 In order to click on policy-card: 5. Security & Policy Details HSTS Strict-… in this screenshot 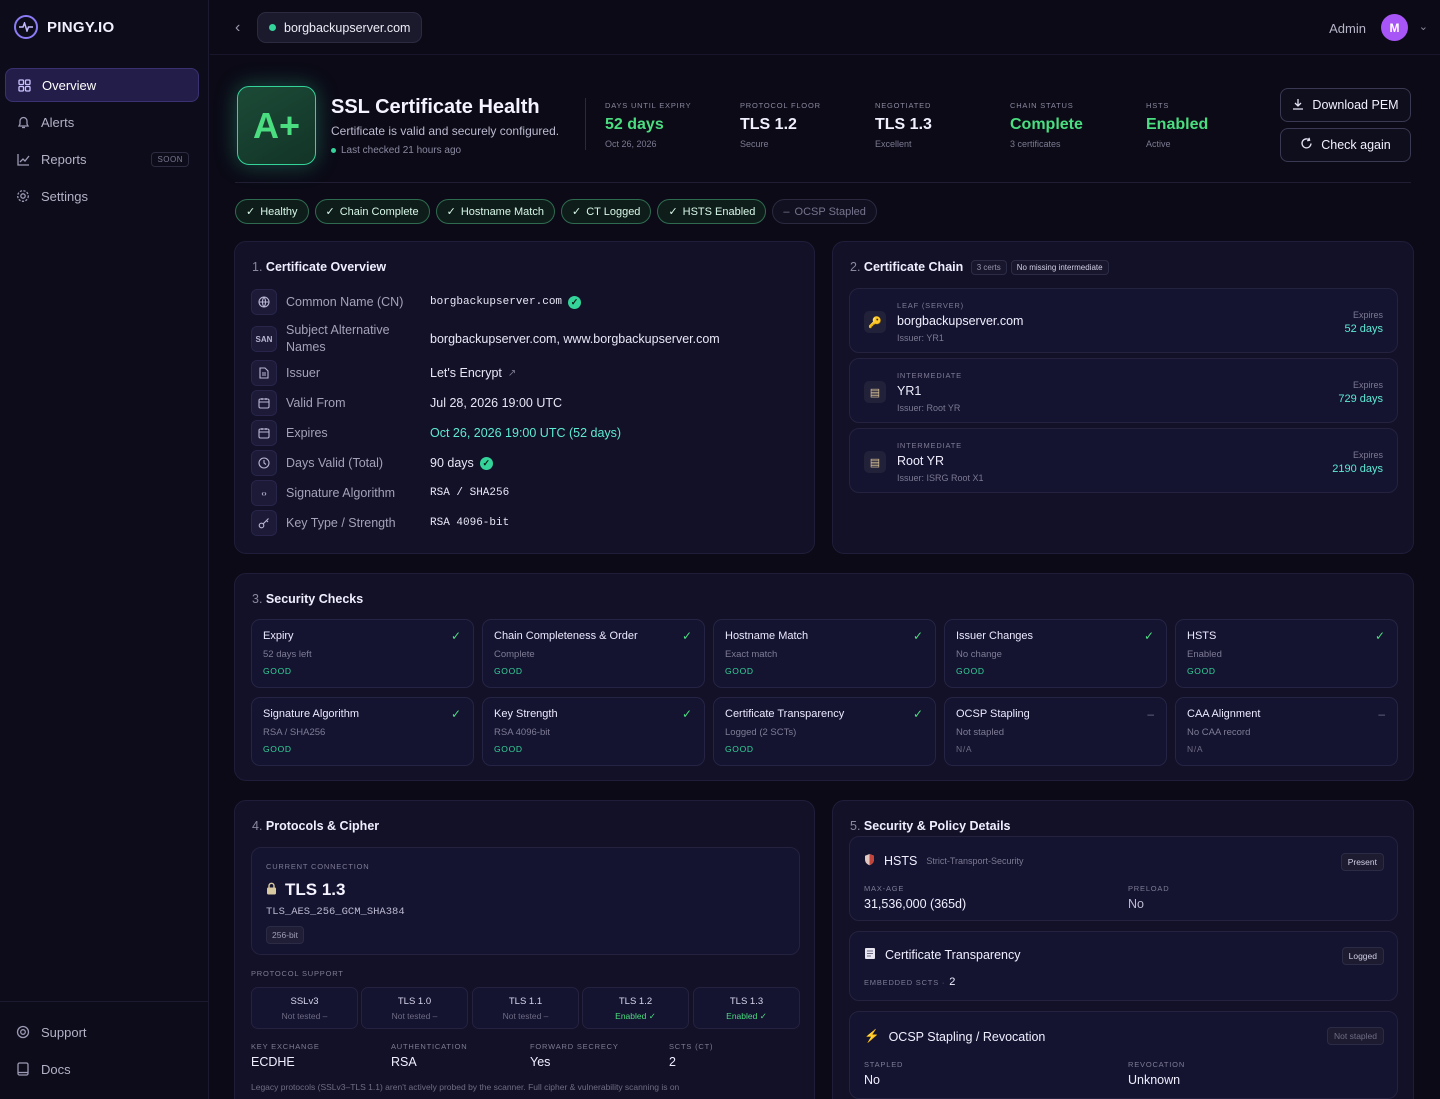, I will do `click(1123, 949)`.